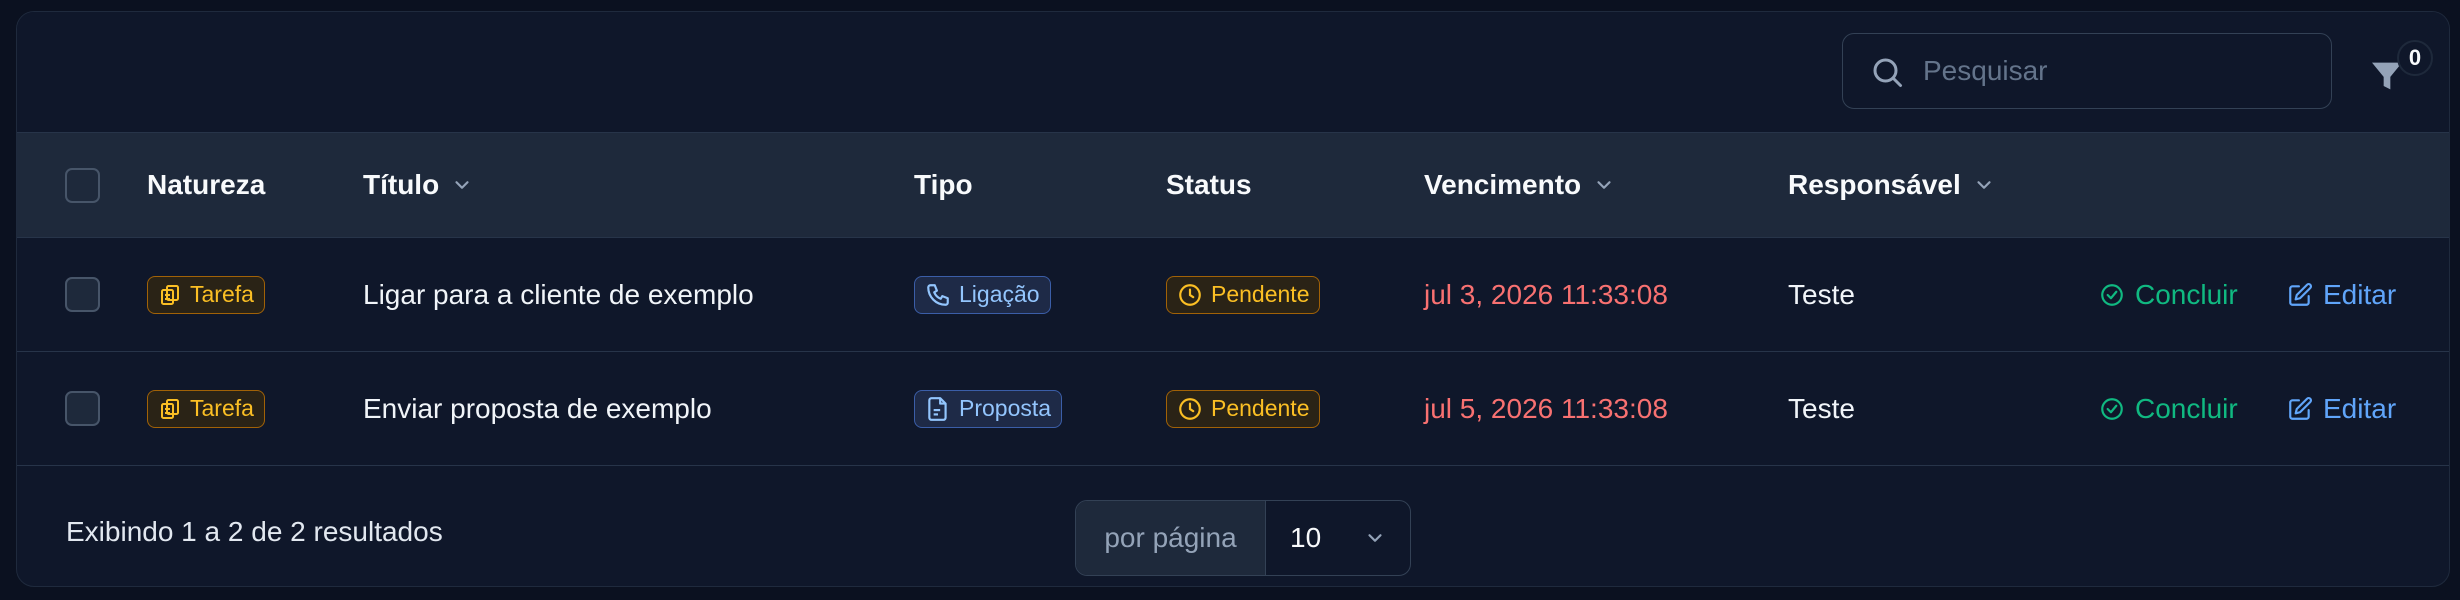  I want to click on column-vencimento-sort: Vencimento, so click(1519, 185).